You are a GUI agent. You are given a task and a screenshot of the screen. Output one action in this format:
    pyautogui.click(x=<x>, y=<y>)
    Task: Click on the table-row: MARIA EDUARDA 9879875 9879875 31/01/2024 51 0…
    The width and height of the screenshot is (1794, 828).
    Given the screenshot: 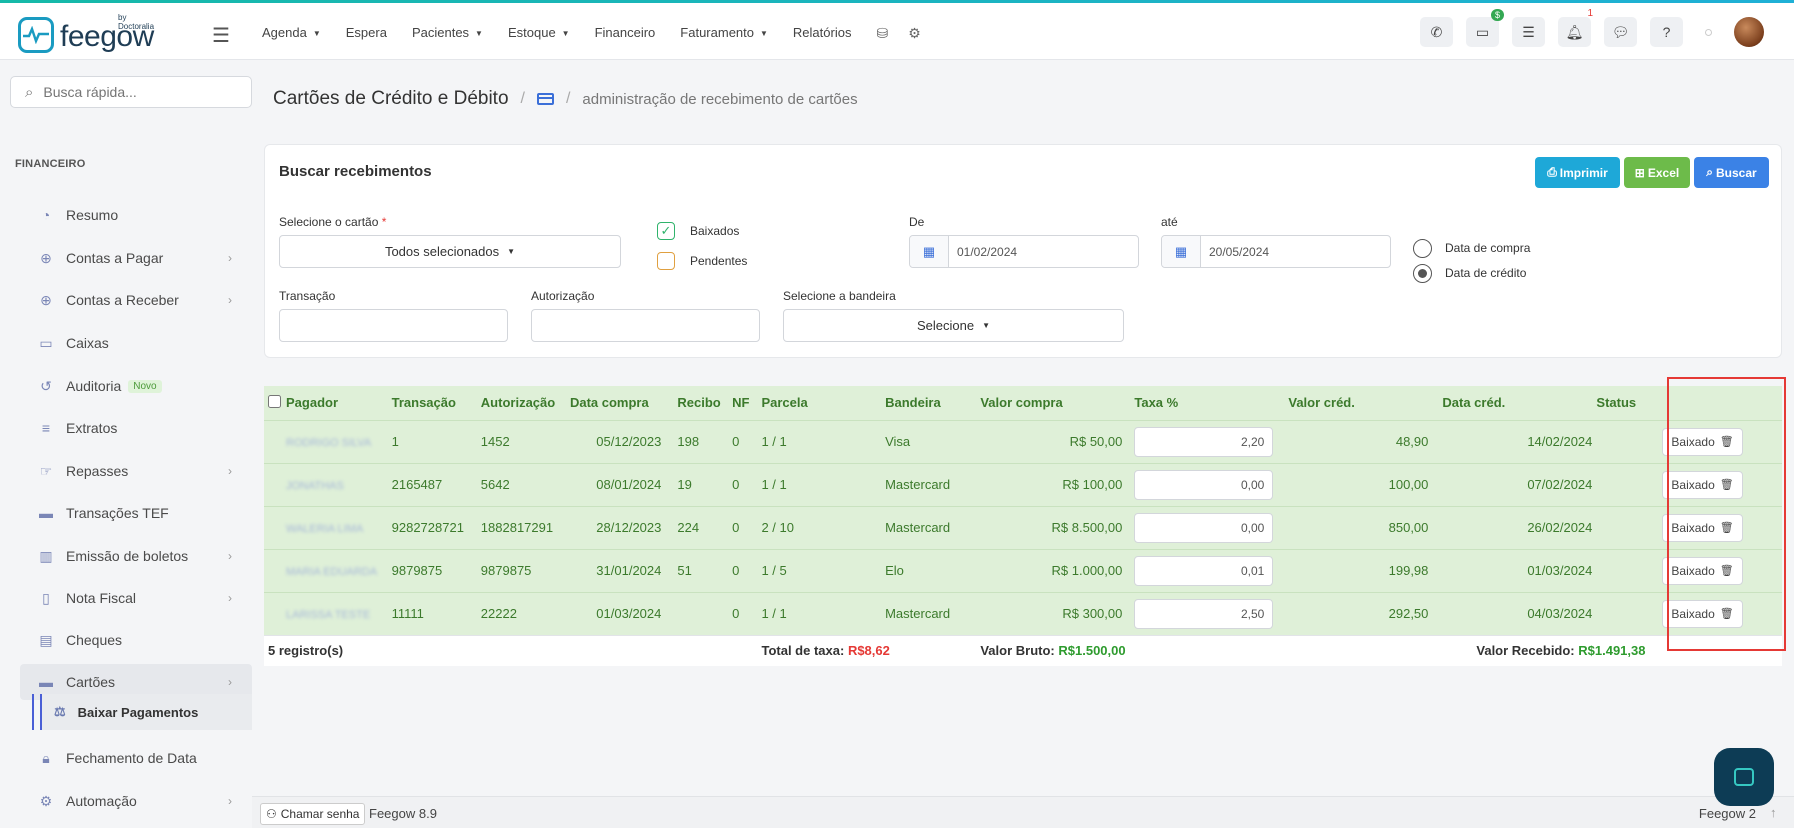 What is the action you would take?
    pyautogui.click(x=1023, y=570)
    